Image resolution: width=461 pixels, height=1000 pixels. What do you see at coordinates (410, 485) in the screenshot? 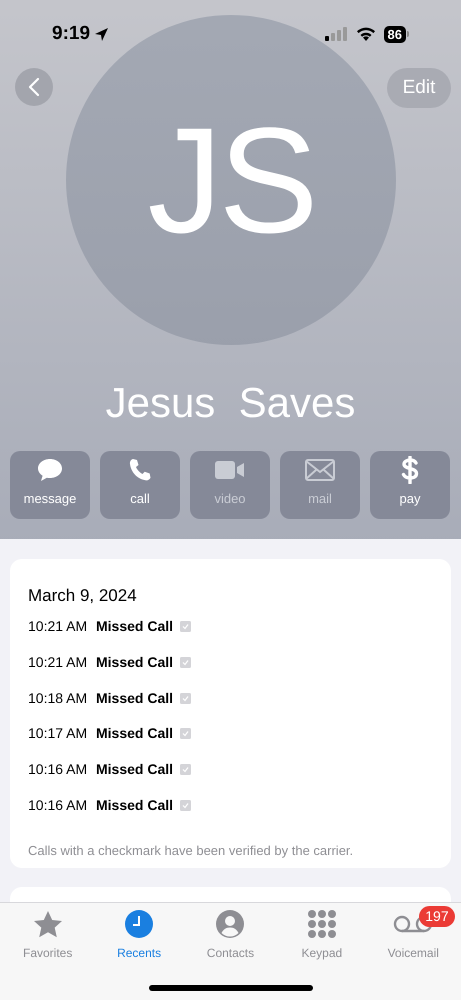
I see `pay-button: pay` at bounding box center [410, 485].